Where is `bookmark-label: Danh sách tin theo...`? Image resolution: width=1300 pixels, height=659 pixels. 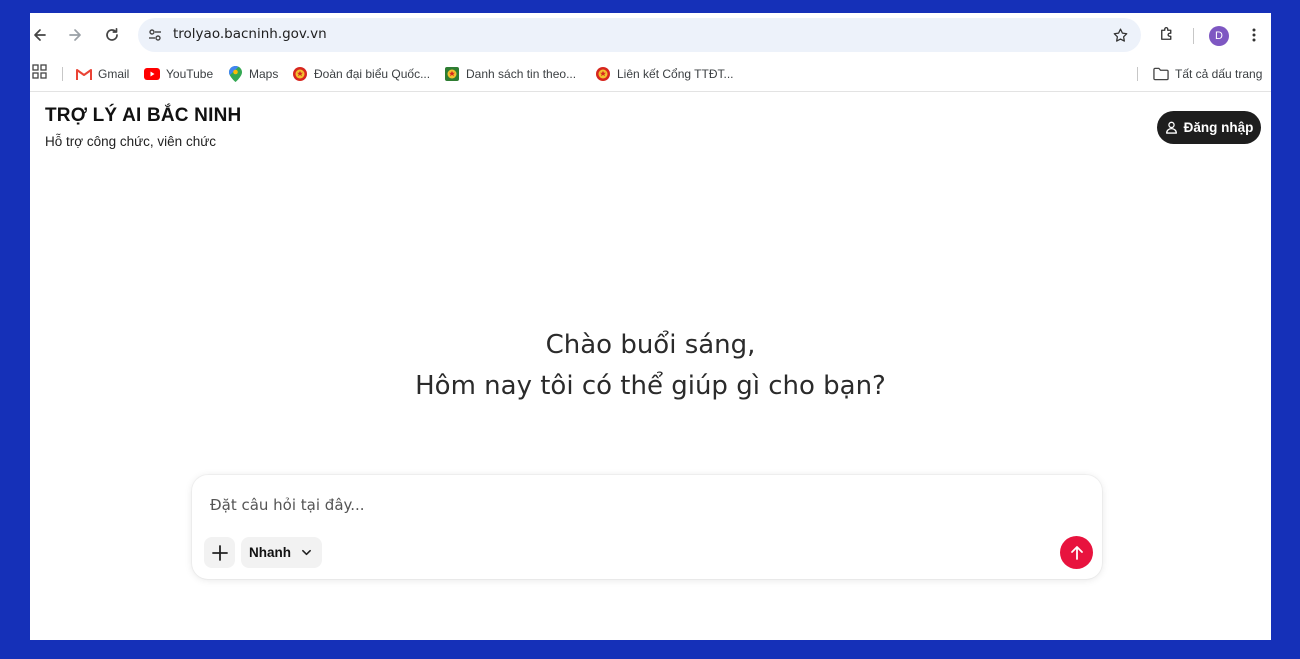 bookmark-label: Danh sách tin theo... is located at coordinates (521, 74).